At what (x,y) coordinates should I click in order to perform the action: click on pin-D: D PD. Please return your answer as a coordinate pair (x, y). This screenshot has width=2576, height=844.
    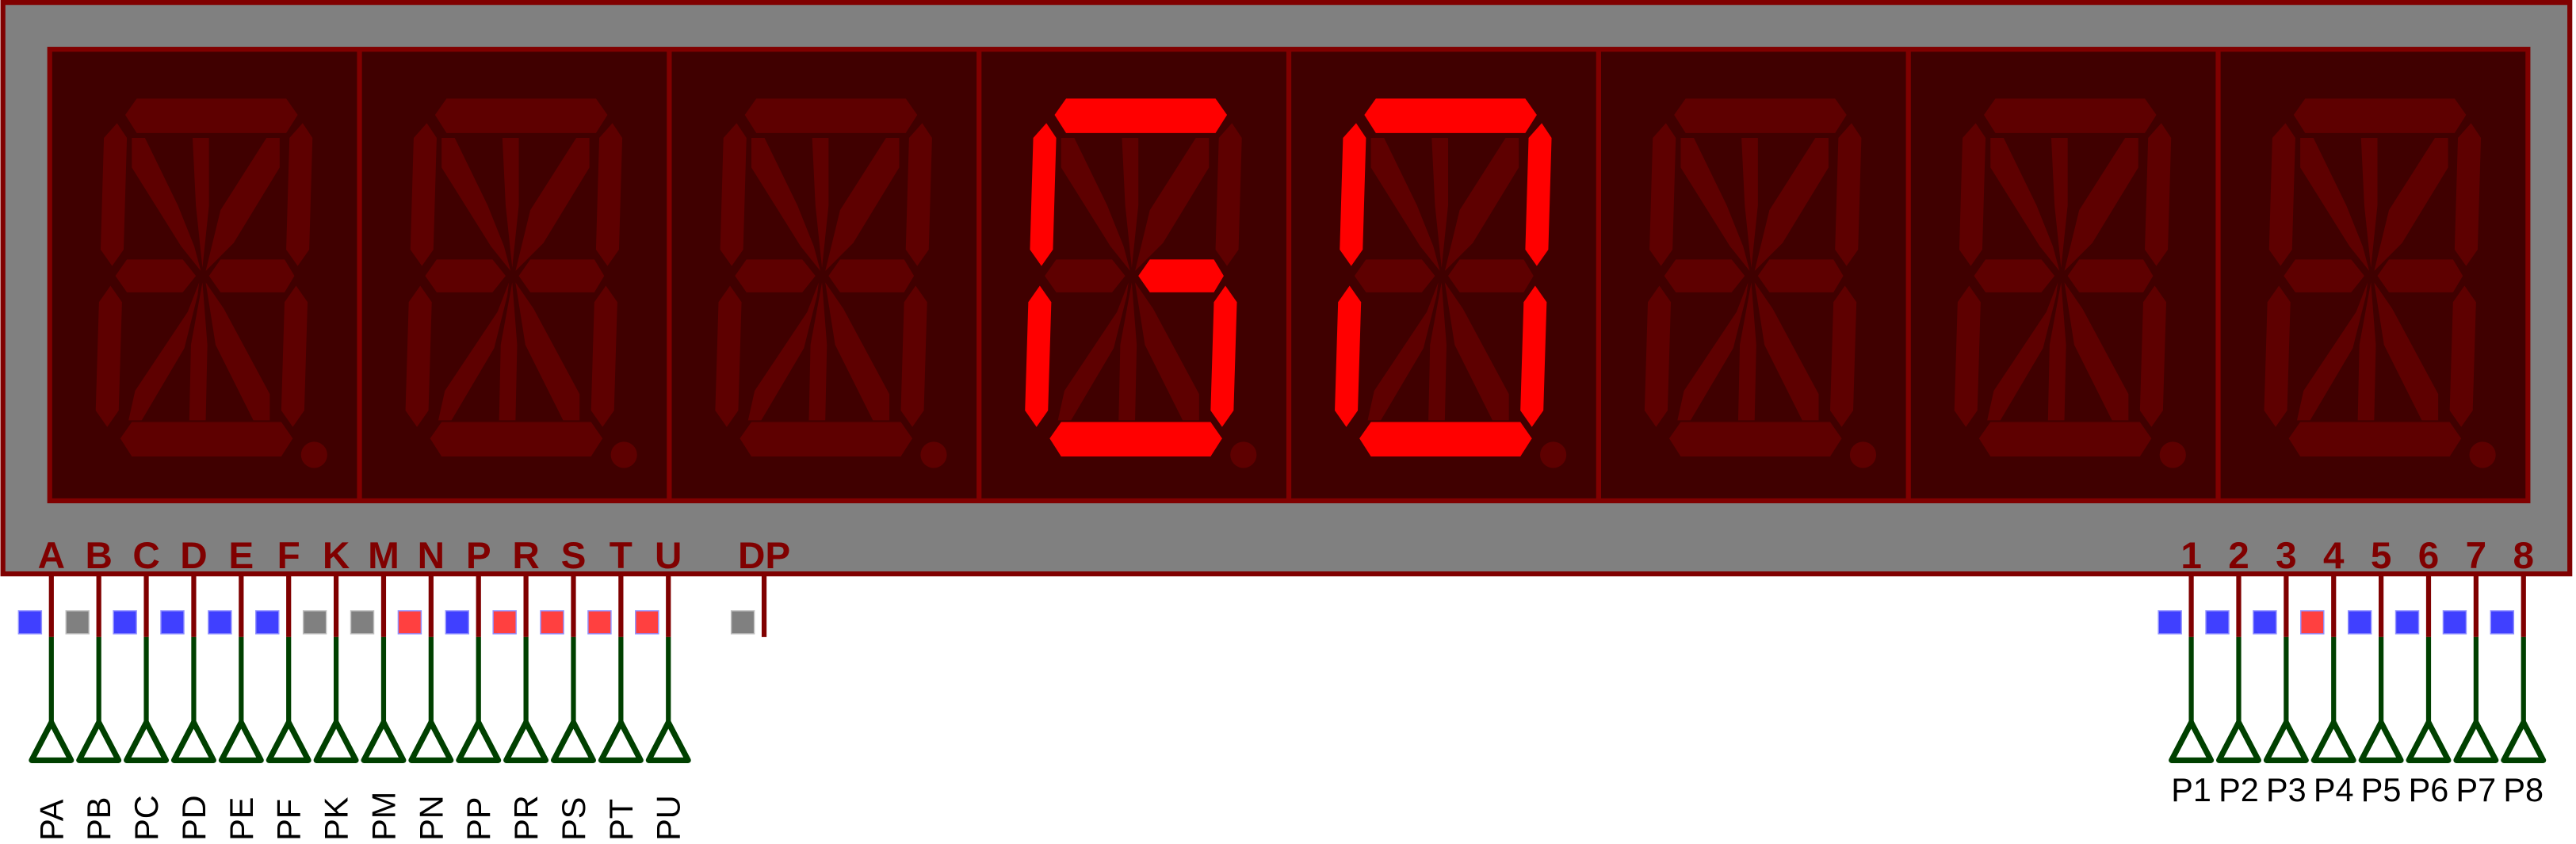
    Looking at the image, I should click on (188, 688).